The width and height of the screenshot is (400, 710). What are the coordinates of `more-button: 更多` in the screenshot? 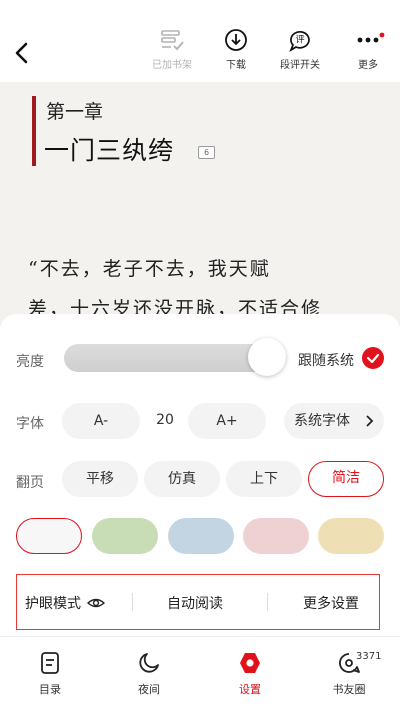 It's located at (368, 52).